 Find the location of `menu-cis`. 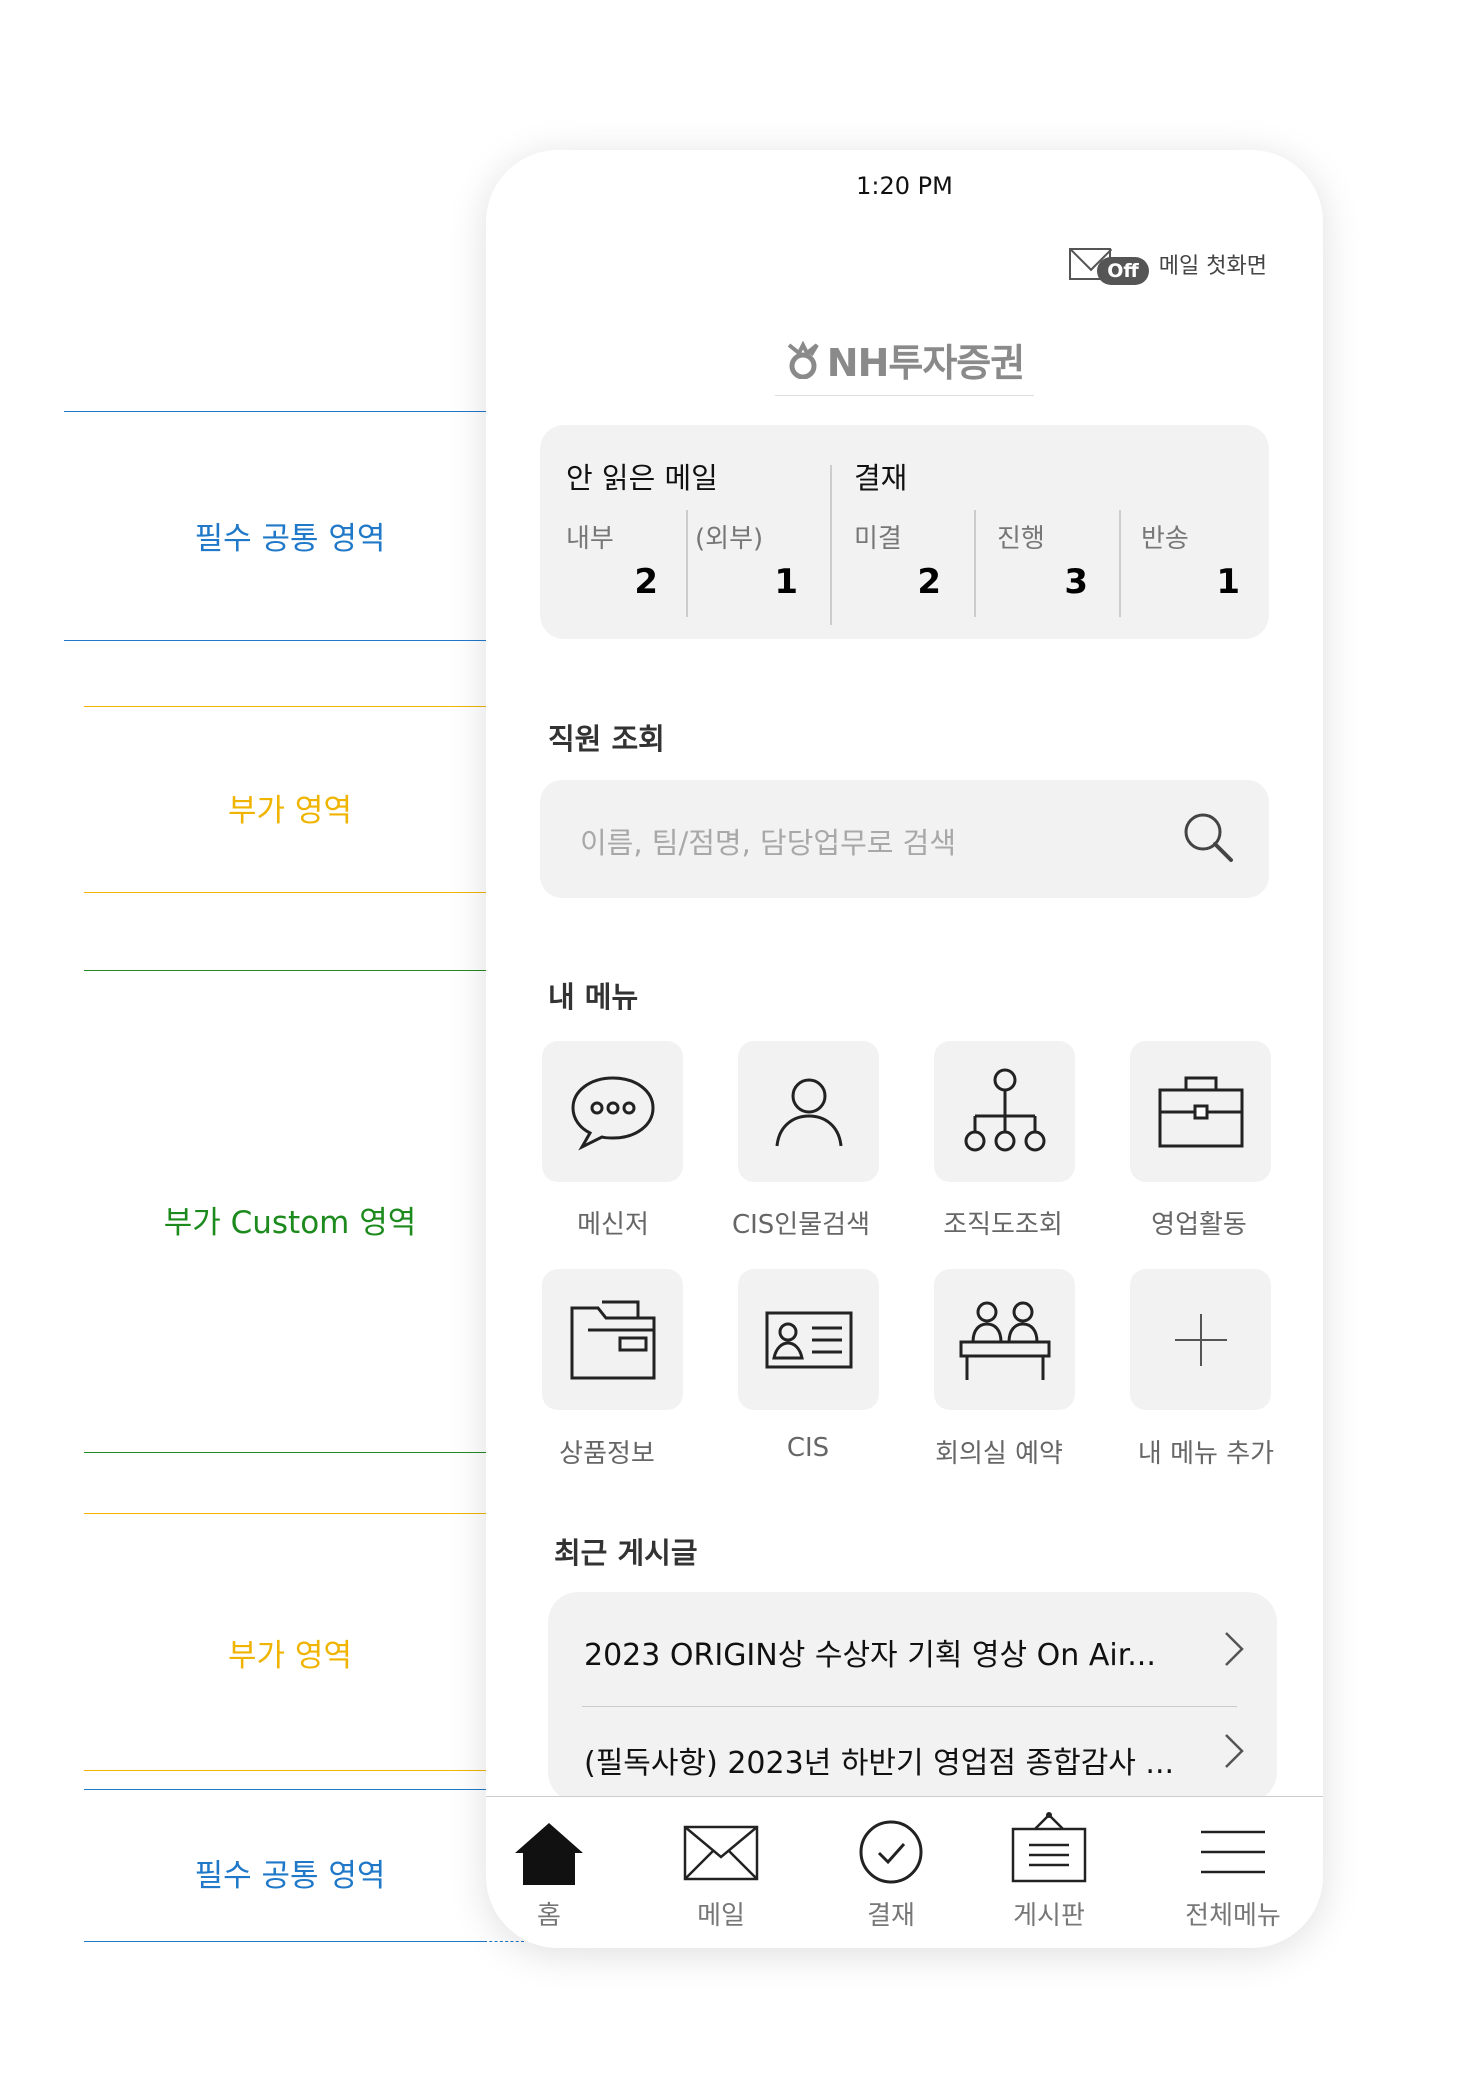

menu-cis is located at coordinates (808, 1339).